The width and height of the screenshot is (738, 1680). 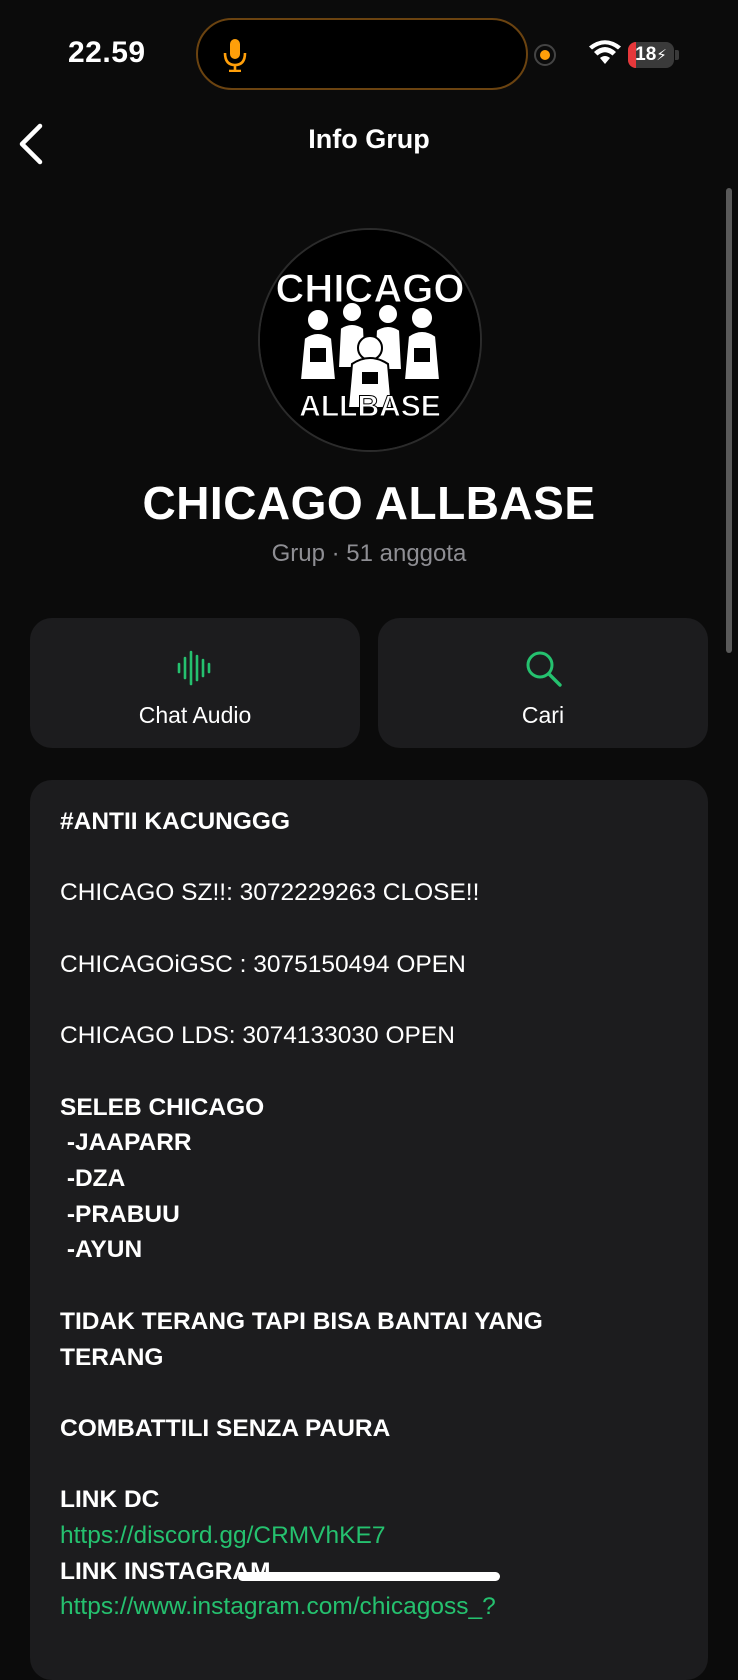 I want to click on seleb-item: -DZA, so click(x=93, y=1179).